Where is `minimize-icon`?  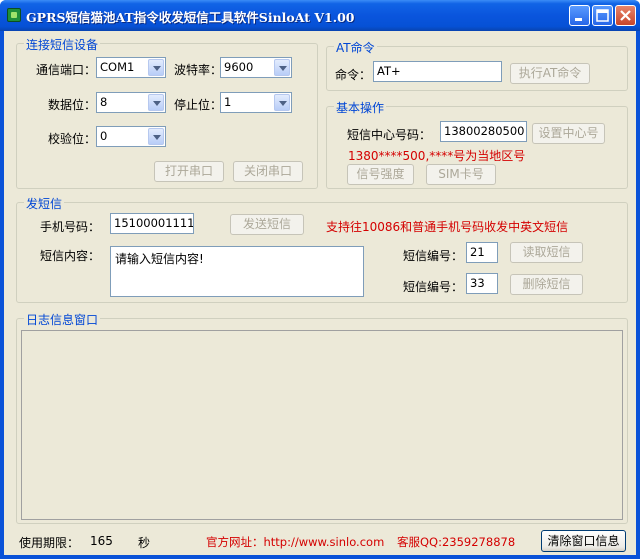
minimize-icon is located at coordinates (578, 19).